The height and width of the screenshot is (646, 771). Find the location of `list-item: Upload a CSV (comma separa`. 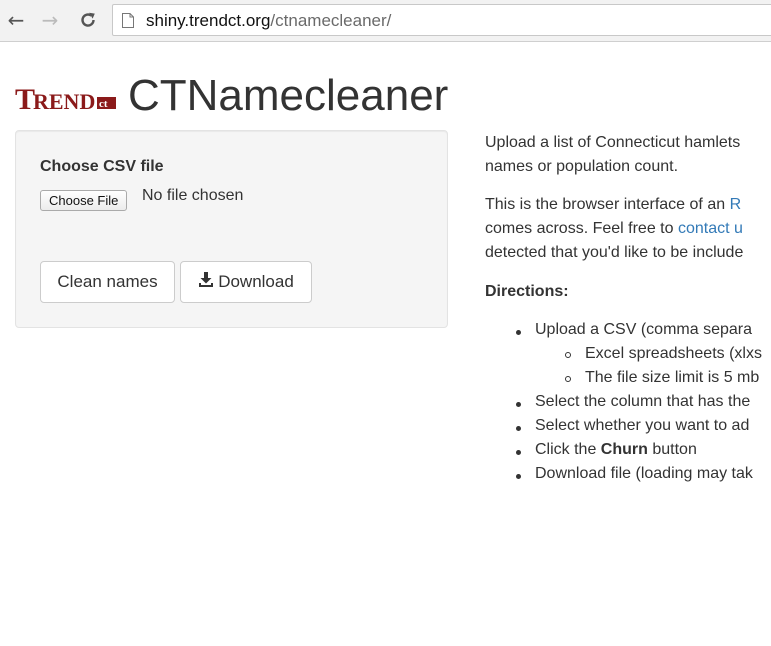

list-item: Upload a CSV (comma separa is located at coordinates (643, 329).